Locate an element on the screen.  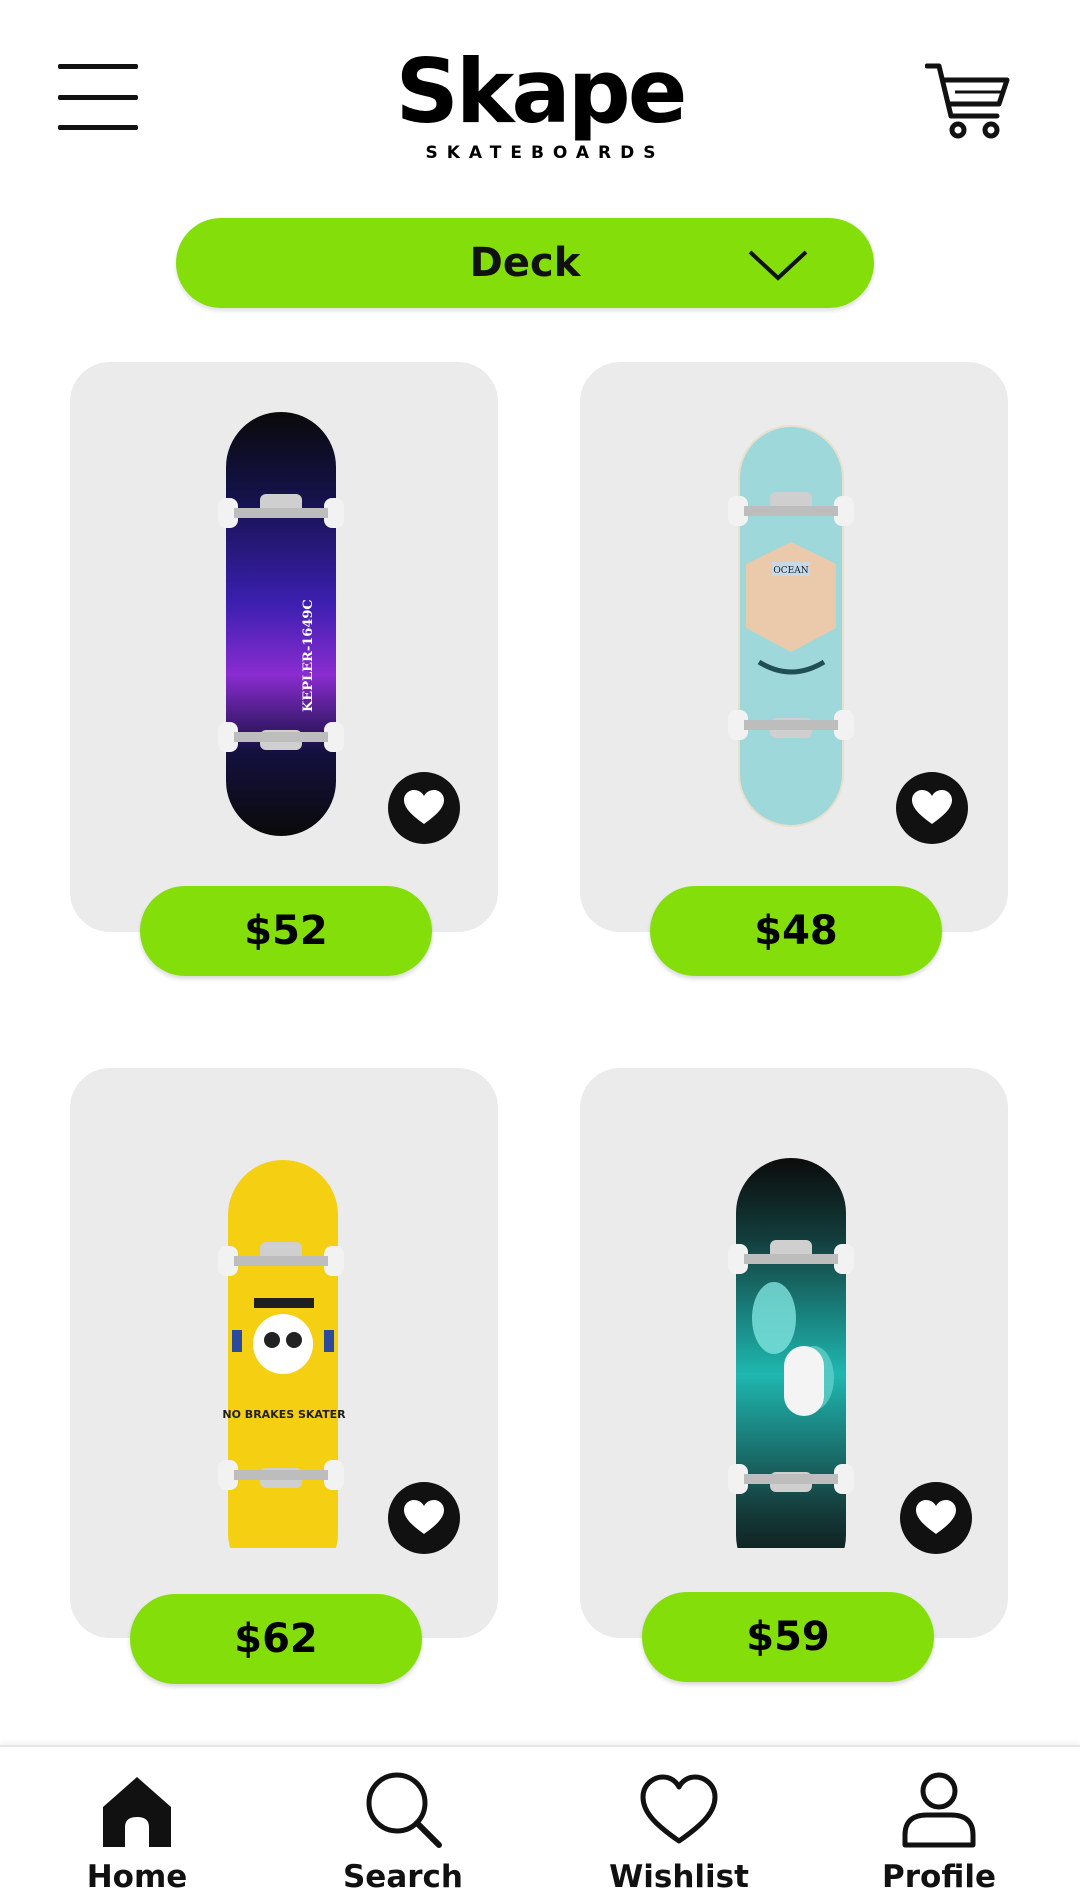
skateboard-deck-image is located at coordinates (791, 1353).